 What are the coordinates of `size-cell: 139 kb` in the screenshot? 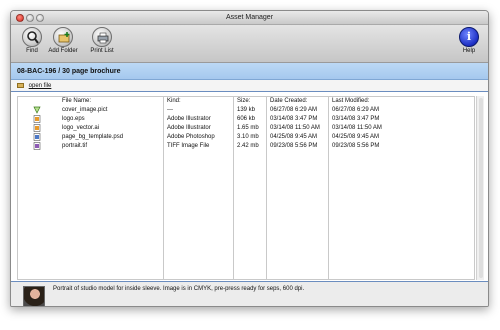 It's located at (246, 110).